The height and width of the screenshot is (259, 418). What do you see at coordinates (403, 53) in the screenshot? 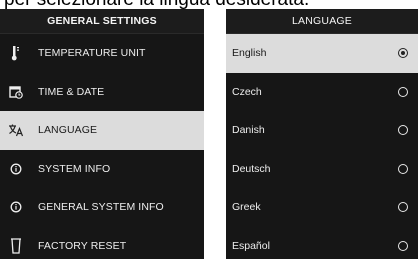
I see `radio-selected-icon` at bounding box center [403, 53].